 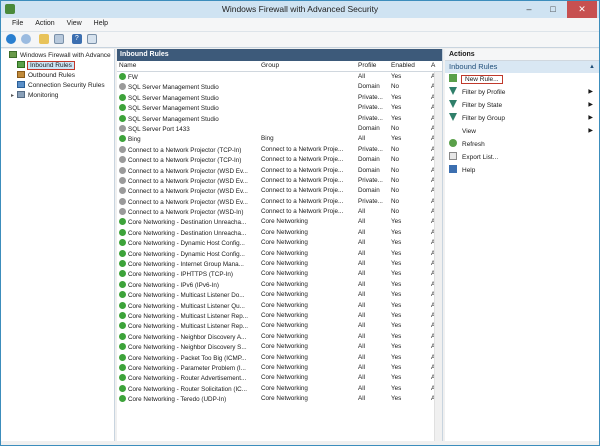 What do you see at coordinates (267, 139) in the screenshot?
I see `rule-group-cell: Bing` at bounding box center [267, 139].